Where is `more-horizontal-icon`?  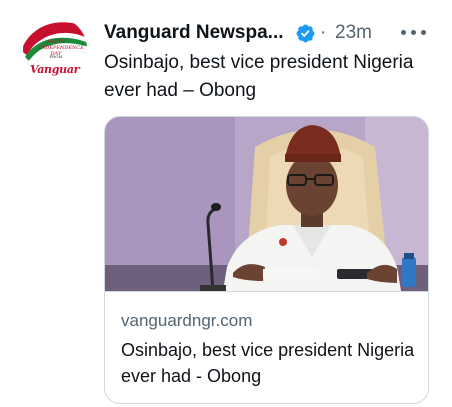 more-horizontal-icon is located at coordinates (416, 33).